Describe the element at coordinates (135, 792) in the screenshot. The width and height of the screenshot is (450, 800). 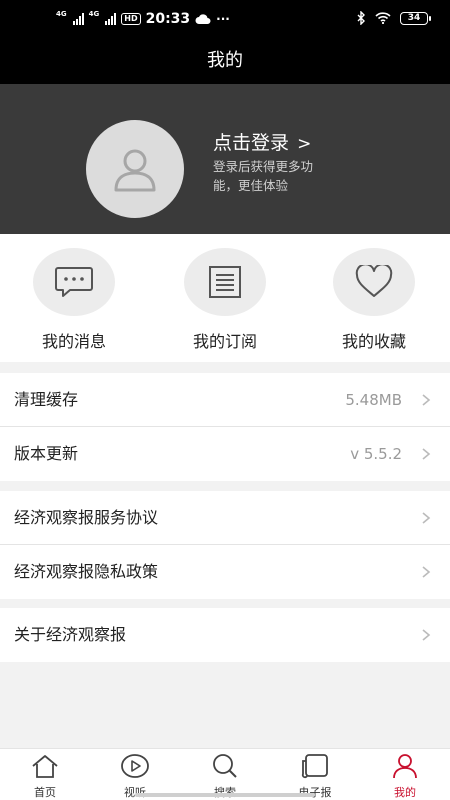
I see `tab-audio-video-label: 视听` at that location.